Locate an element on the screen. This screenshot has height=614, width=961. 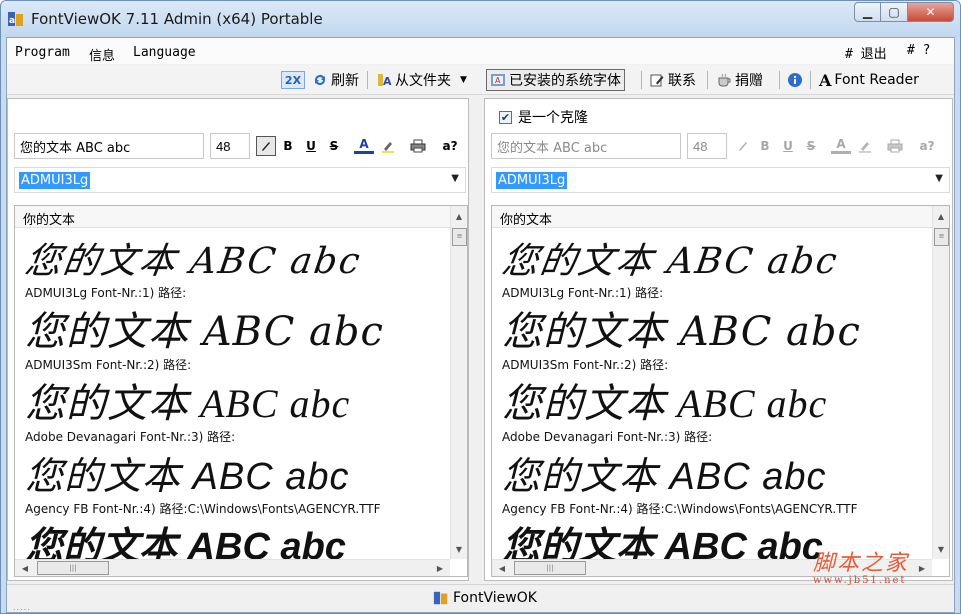
close-button: ✕ is located at coordinates (931, 12).